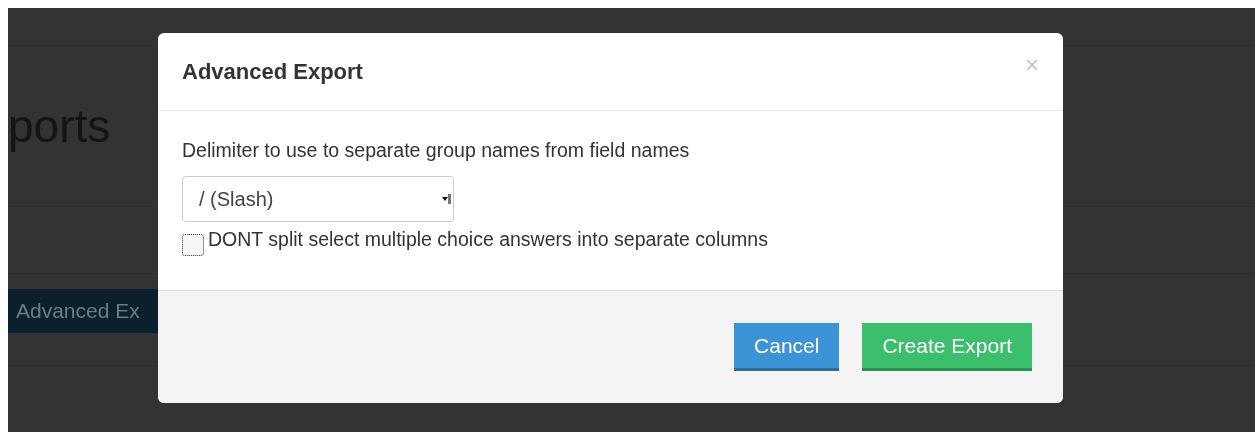 Image resolution: width=1255 pixels, height=432 pixels. Describe the element at coordinates (193, 245) in the screenshot. I see `checkbox` at that location.